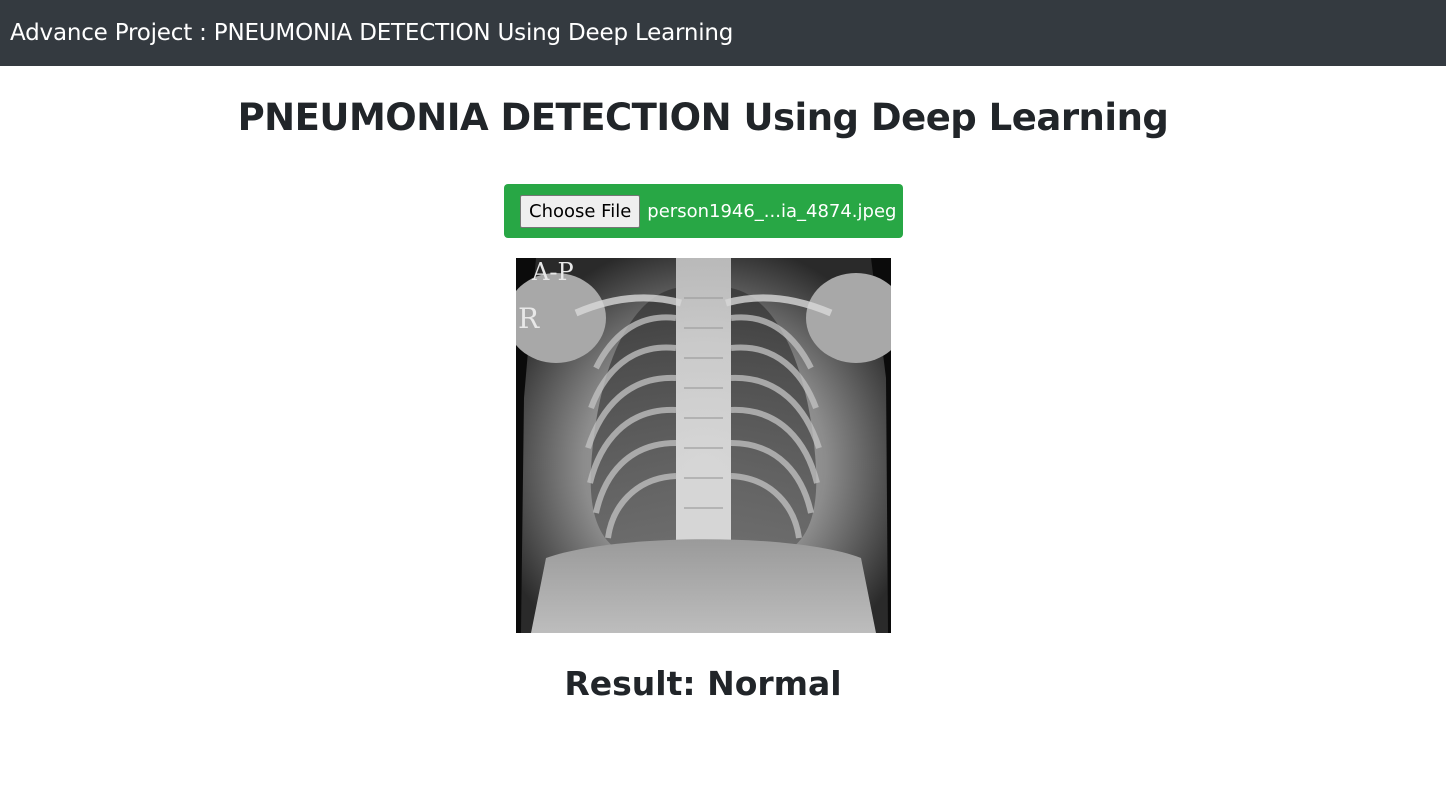  I want to click on choose-file-button: Choose File, so click(580, 211).